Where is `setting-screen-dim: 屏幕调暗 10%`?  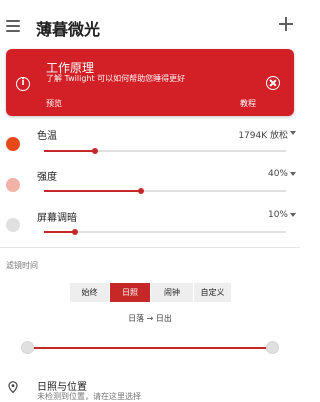 setting-screen-dim: 屏幕调暗 10% is located at coordinates (150, 228).